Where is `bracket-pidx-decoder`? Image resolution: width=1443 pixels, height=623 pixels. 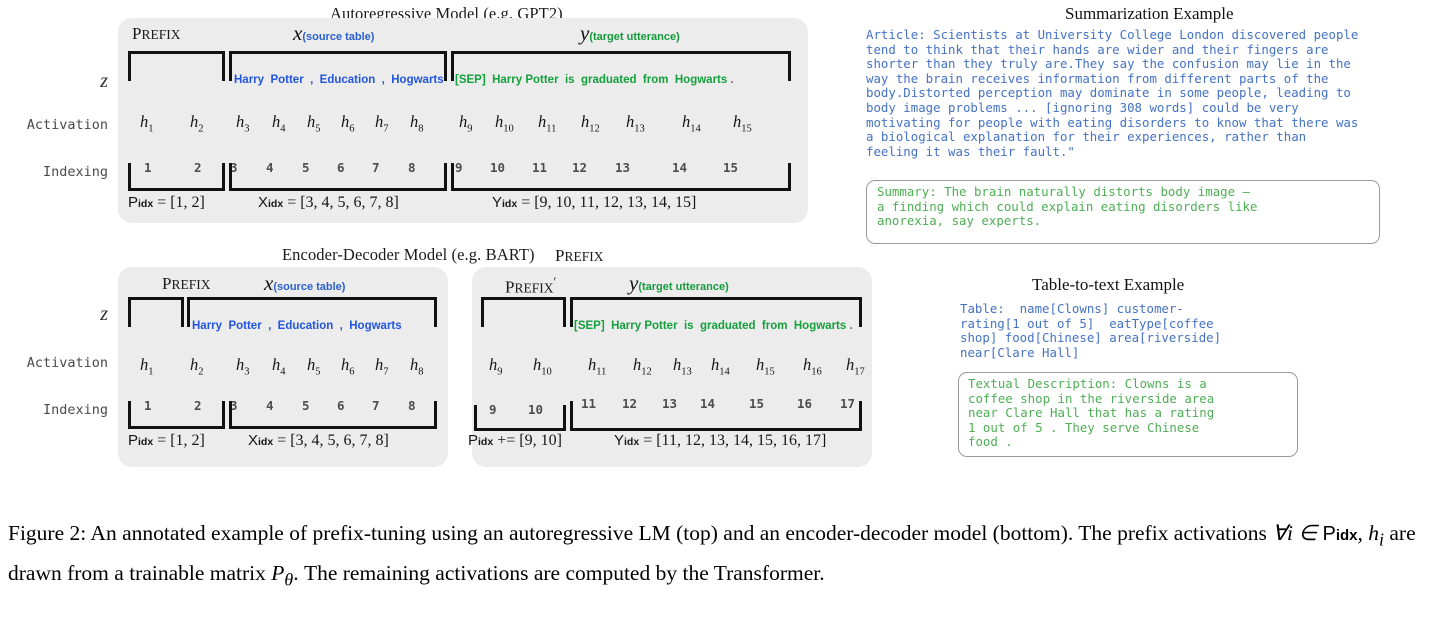 bracket-pidx-decoder is located at coordinates (520, 418).